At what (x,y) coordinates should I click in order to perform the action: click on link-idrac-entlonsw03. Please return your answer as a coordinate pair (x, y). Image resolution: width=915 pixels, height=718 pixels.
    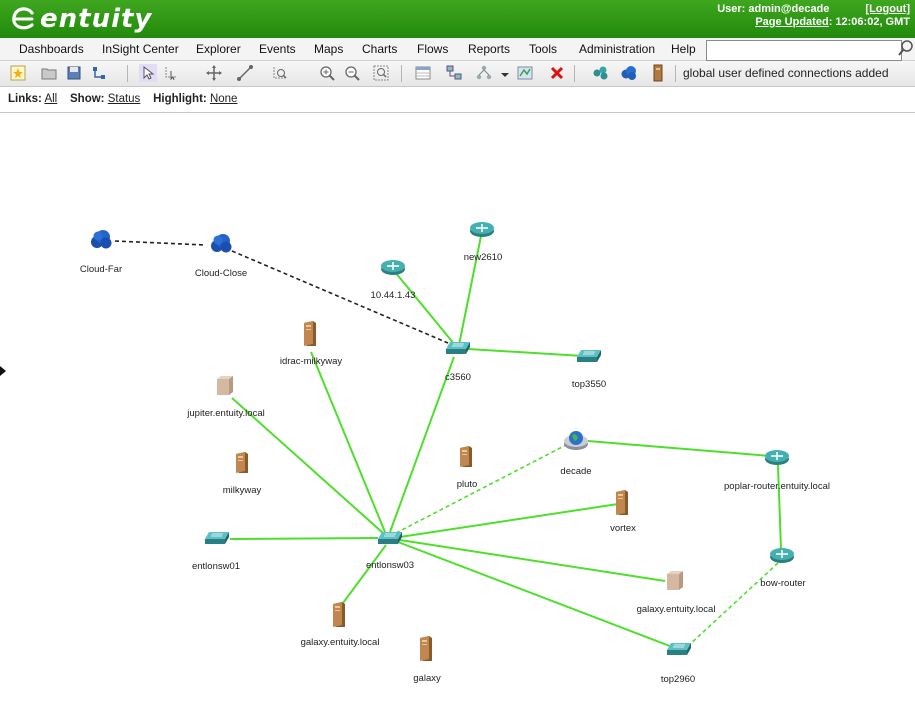
    Looking at the image, I should click on (348, 442).